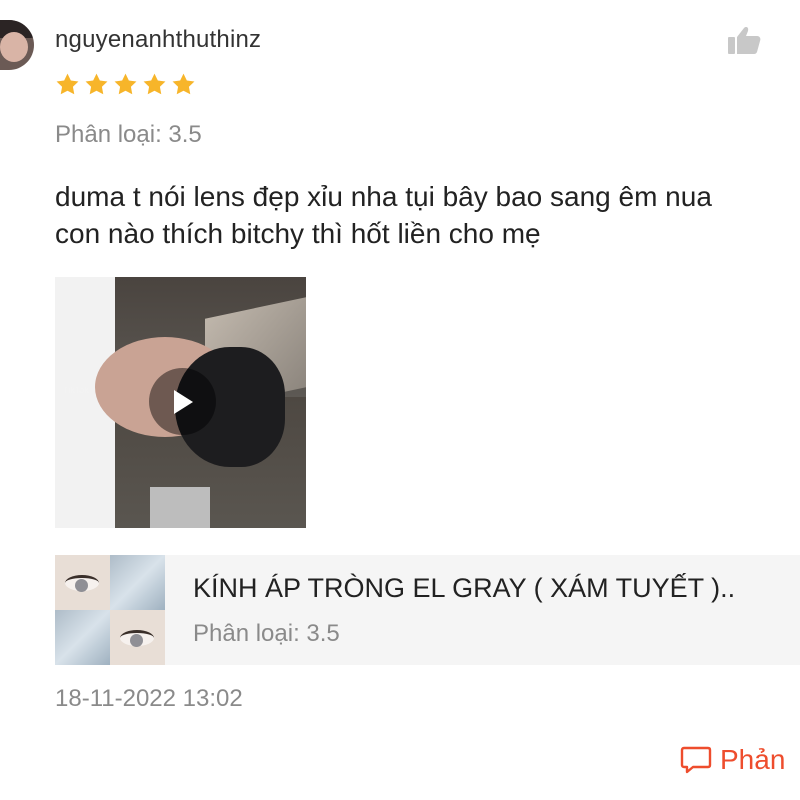 This screenshot has height=800, width=800. Describe the element at coordinates (753, 759) in the screenshot. I see `reply-label: Phản` at that location.